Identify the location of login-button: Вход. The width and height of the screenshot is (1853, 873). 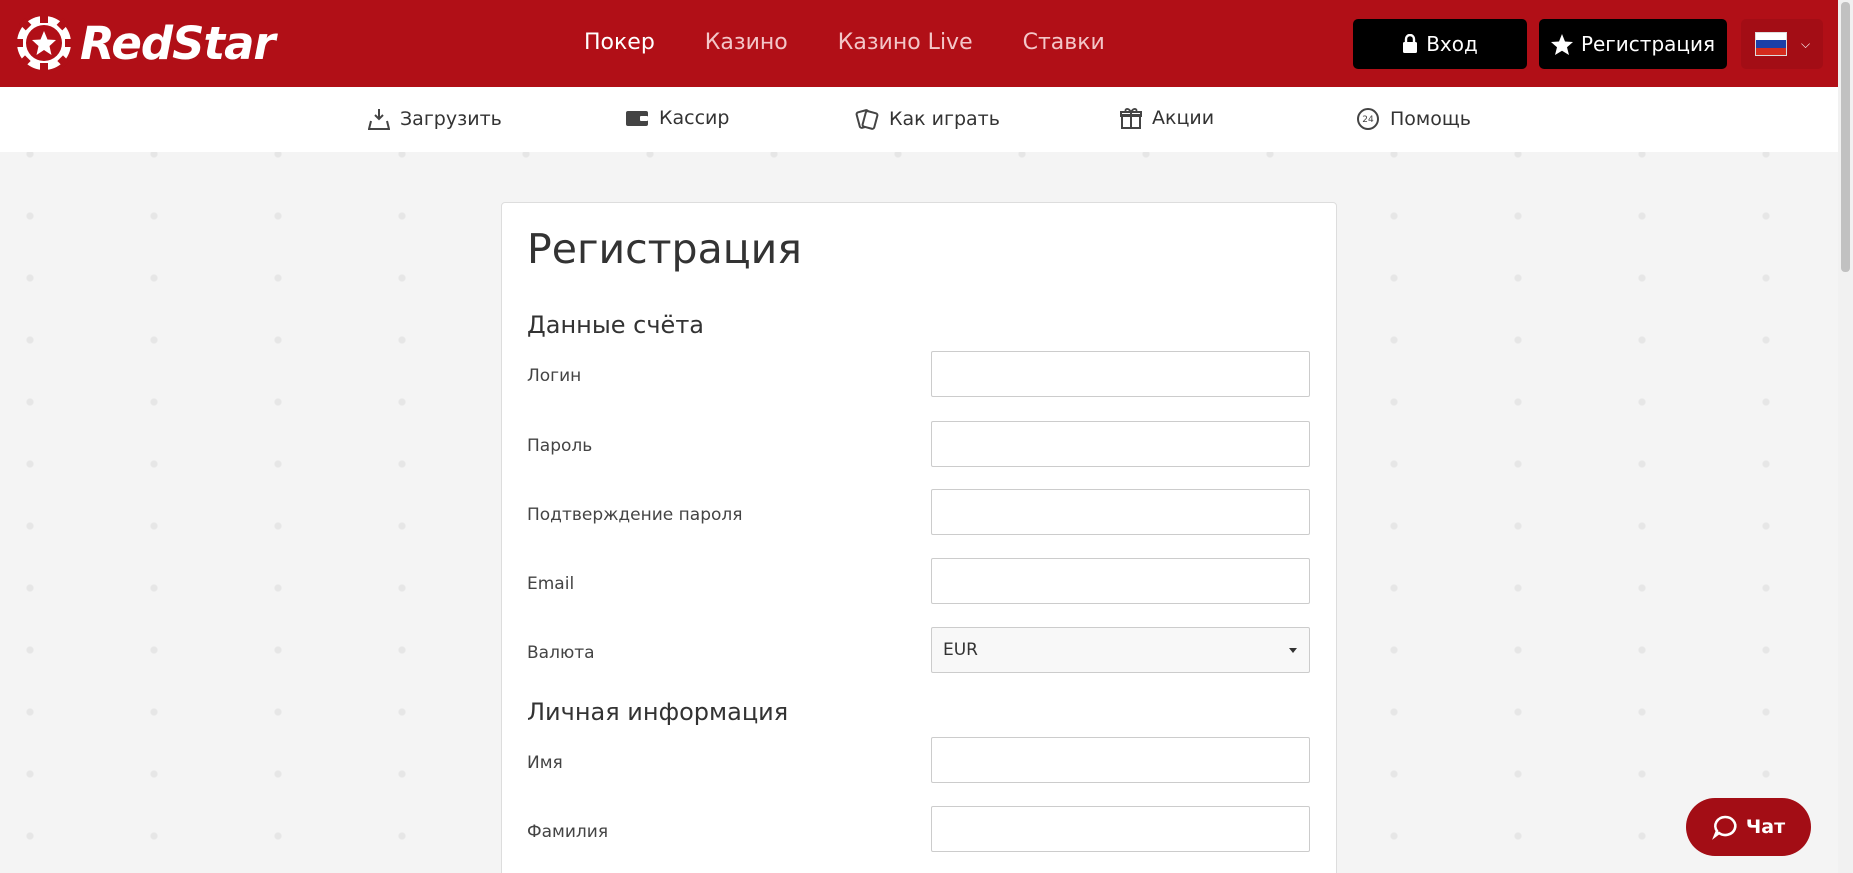
(1440, 44).